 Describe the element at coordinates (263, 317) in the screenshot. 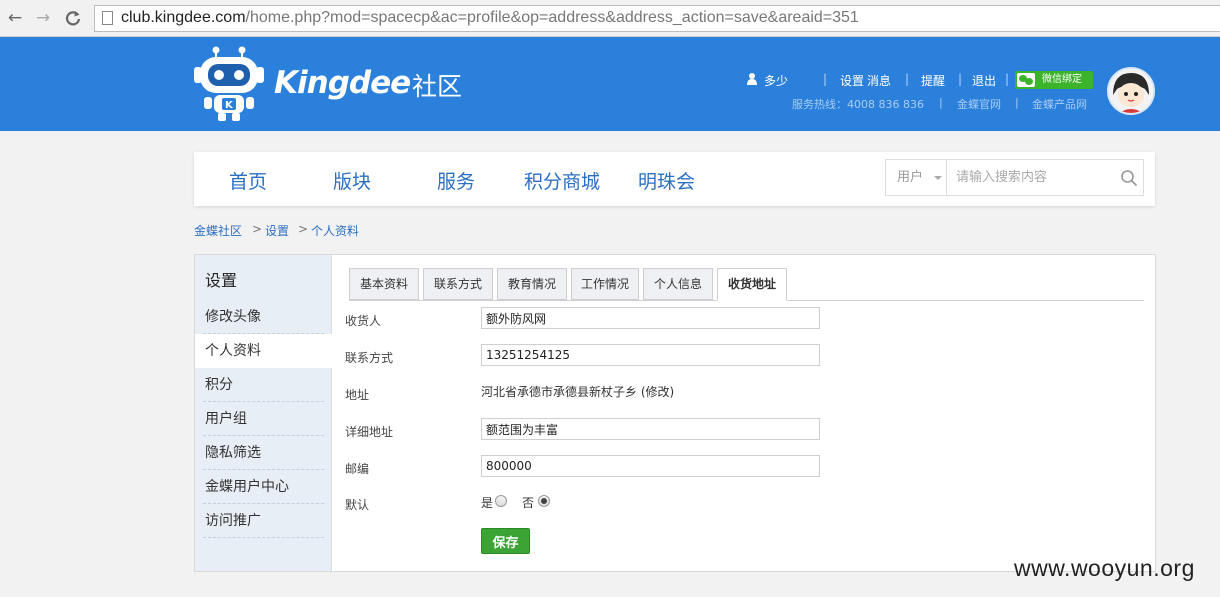

I see `sidebar-item-avatar: 修改头像` at that location.